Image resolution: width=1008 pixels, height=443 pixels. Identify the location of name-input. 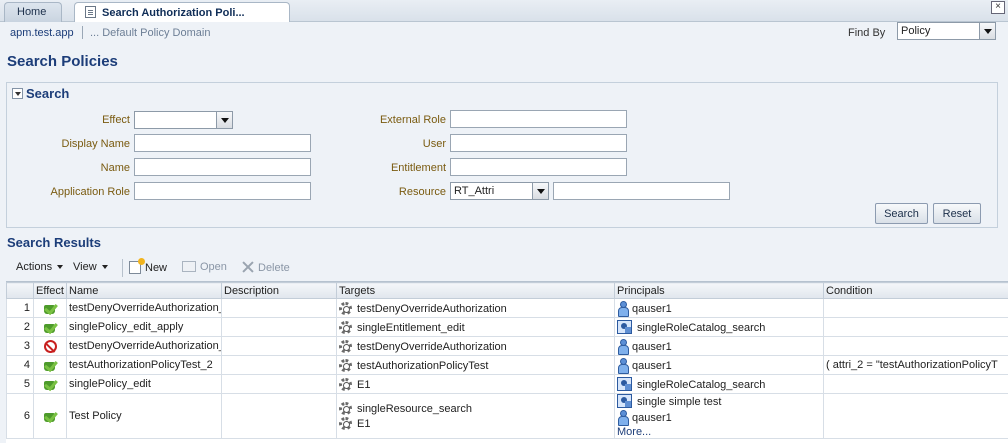
(222, 167).